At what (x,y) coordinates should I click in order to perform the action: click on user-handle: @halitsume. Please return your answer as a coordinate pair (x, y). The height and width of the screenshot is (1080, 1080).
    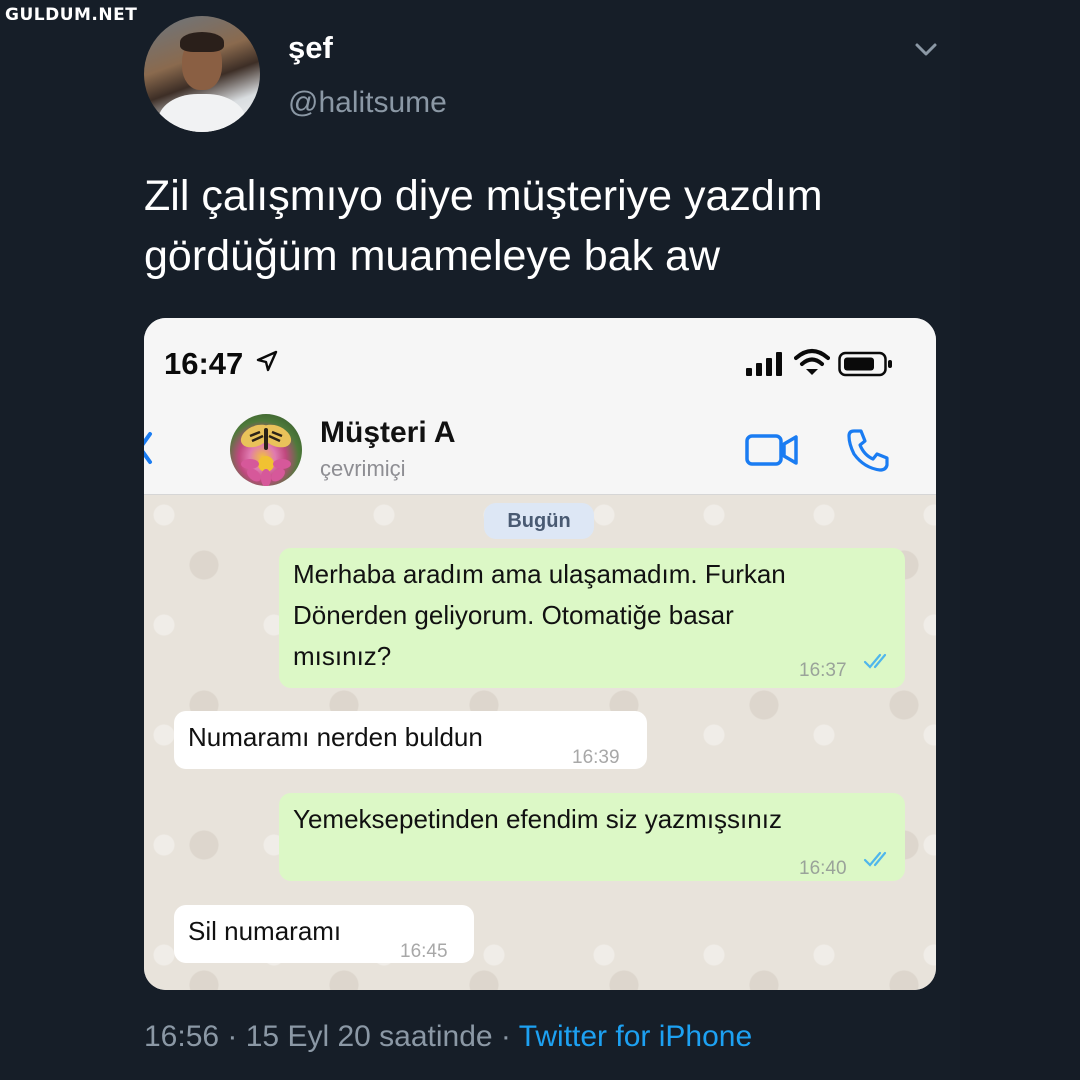
    Looking at the image, I should click on (367, 103).